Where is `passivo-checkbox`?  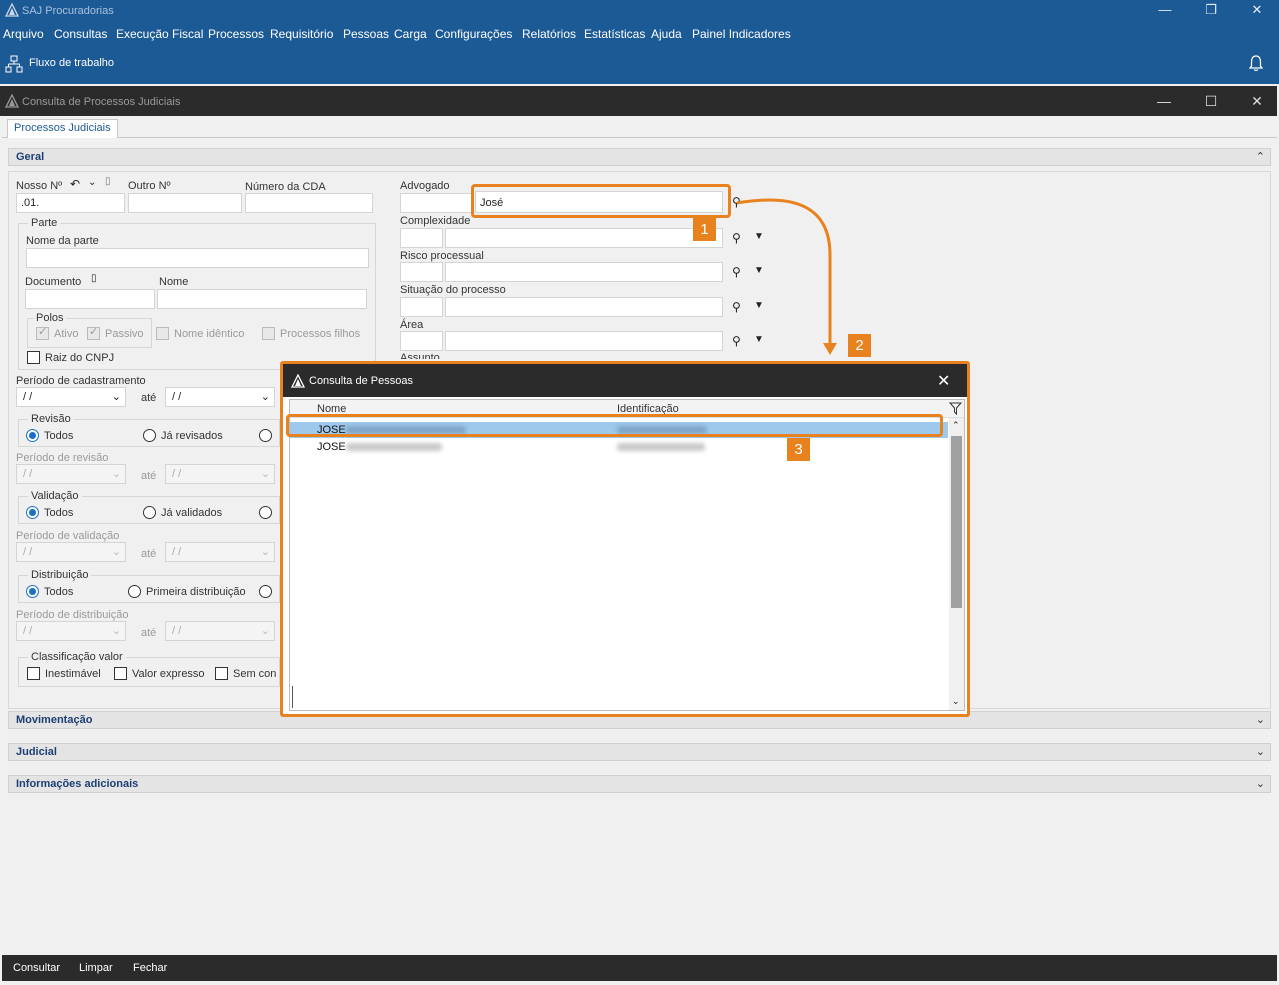 passivo-checkbox is located at coordinates (93, 332).